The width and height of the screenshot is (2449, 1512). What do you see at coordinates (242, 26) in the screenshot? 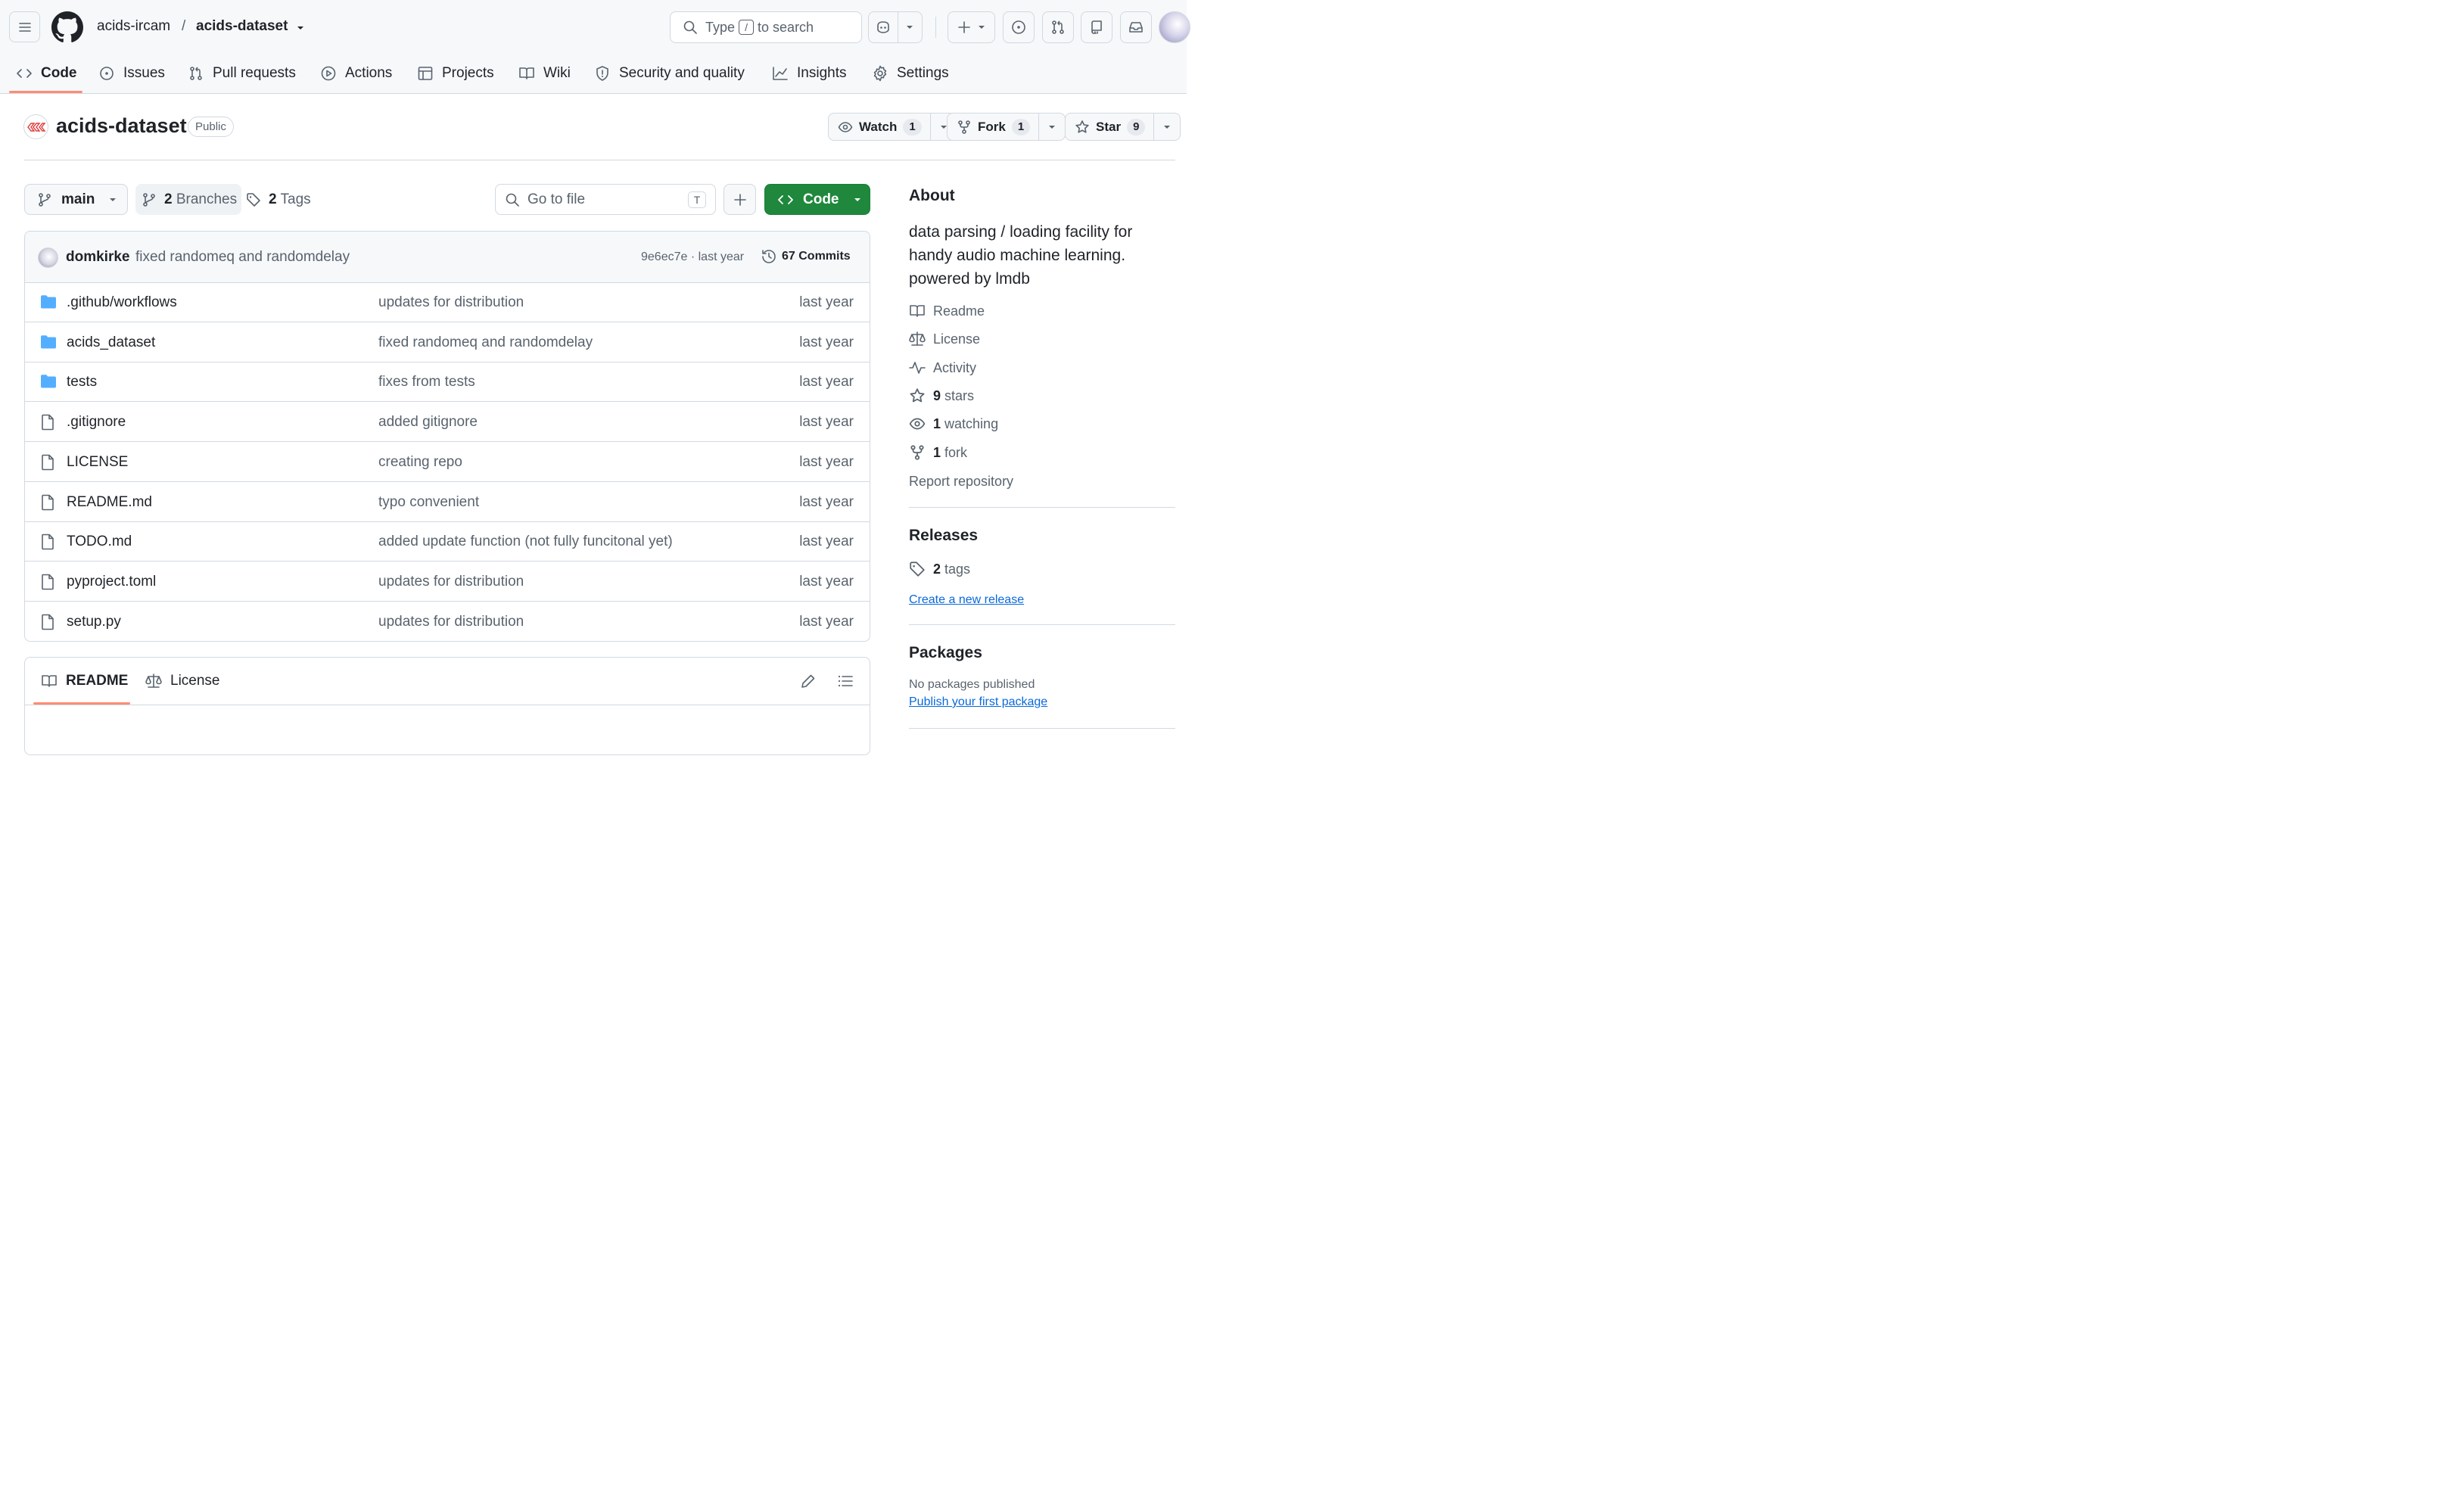
I see `breadcrumb-repo: acids-dataset` at bounding box center [242, 26].